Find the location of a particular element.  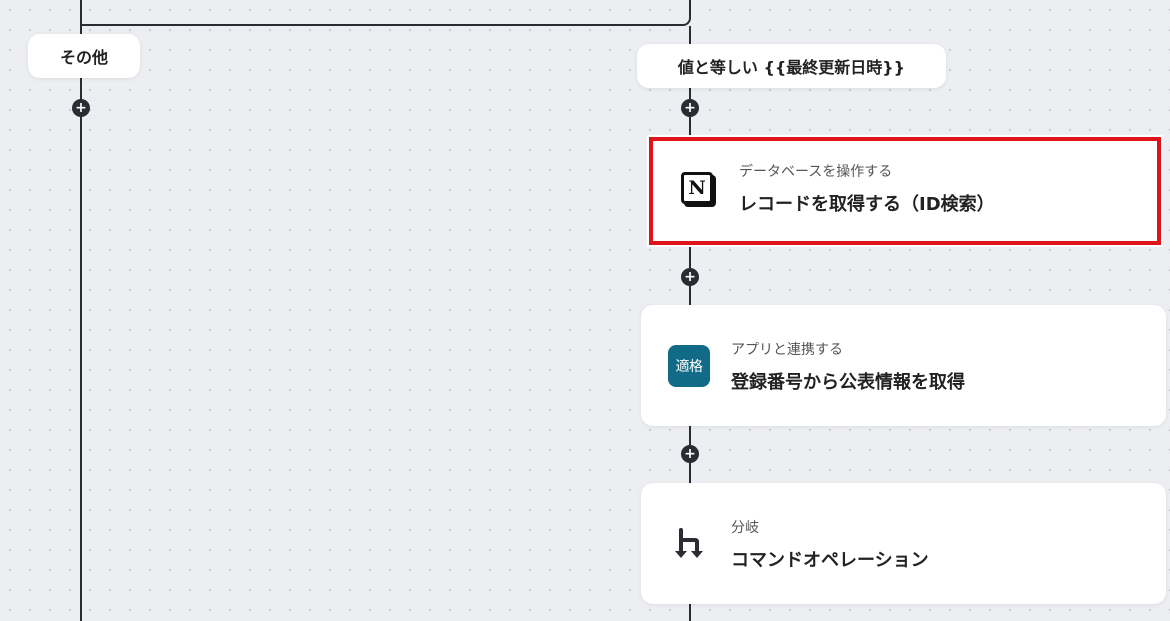

operation-card-fetch-public-info: 適格 アプリと連携する 登録番号から公表情報を取得 is located at coordinates (903, 365).